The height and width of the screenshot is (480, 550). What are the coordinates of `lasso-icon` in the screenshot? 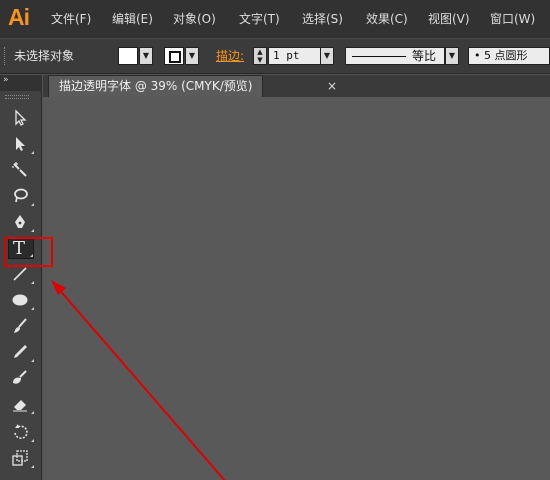 It's located at (21, 195).